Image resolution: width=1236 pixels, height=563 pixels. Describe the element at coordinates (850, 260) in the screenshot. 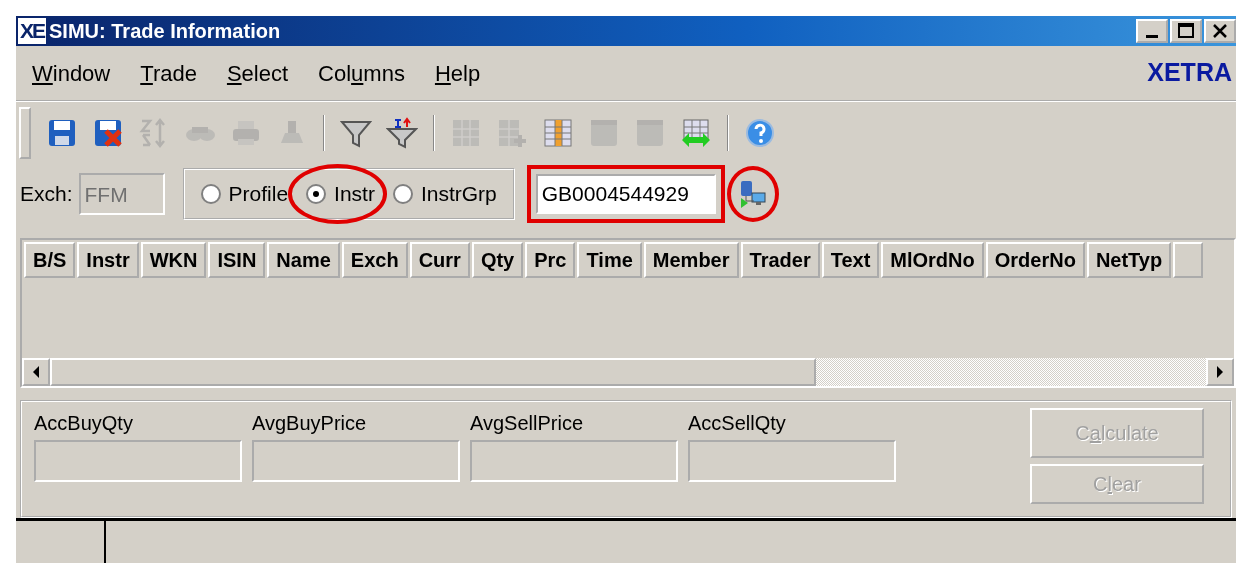

I see `column-header: Text` at that location.